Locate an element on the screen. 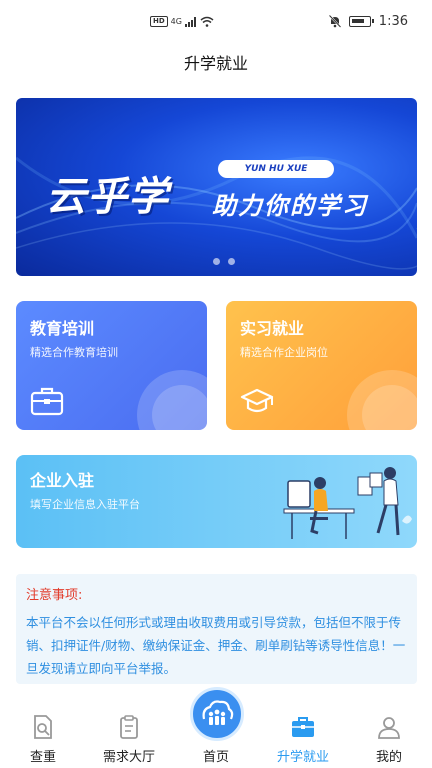  mute-bell-icon is located at coordinates (334, 21).